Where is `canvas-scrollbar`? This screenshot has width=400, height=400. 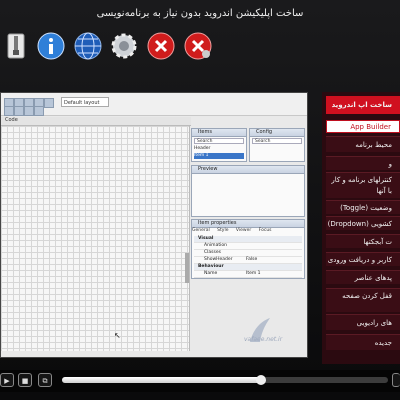
canvas-scrollbar is located at coordinates (187, 268).